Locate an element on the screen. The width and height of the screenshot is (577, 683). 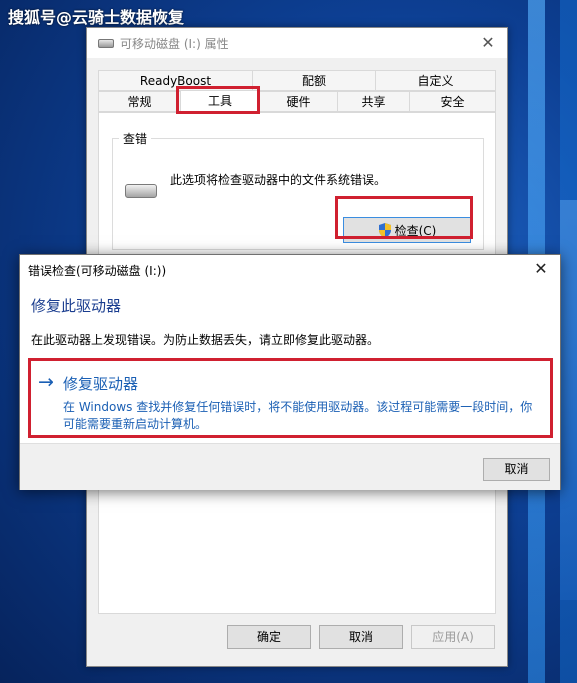
tab-bar: ReadyBoost 配额 自定义 常规 工具 硬件 共享 安全 is located at coordinates (297, 91).